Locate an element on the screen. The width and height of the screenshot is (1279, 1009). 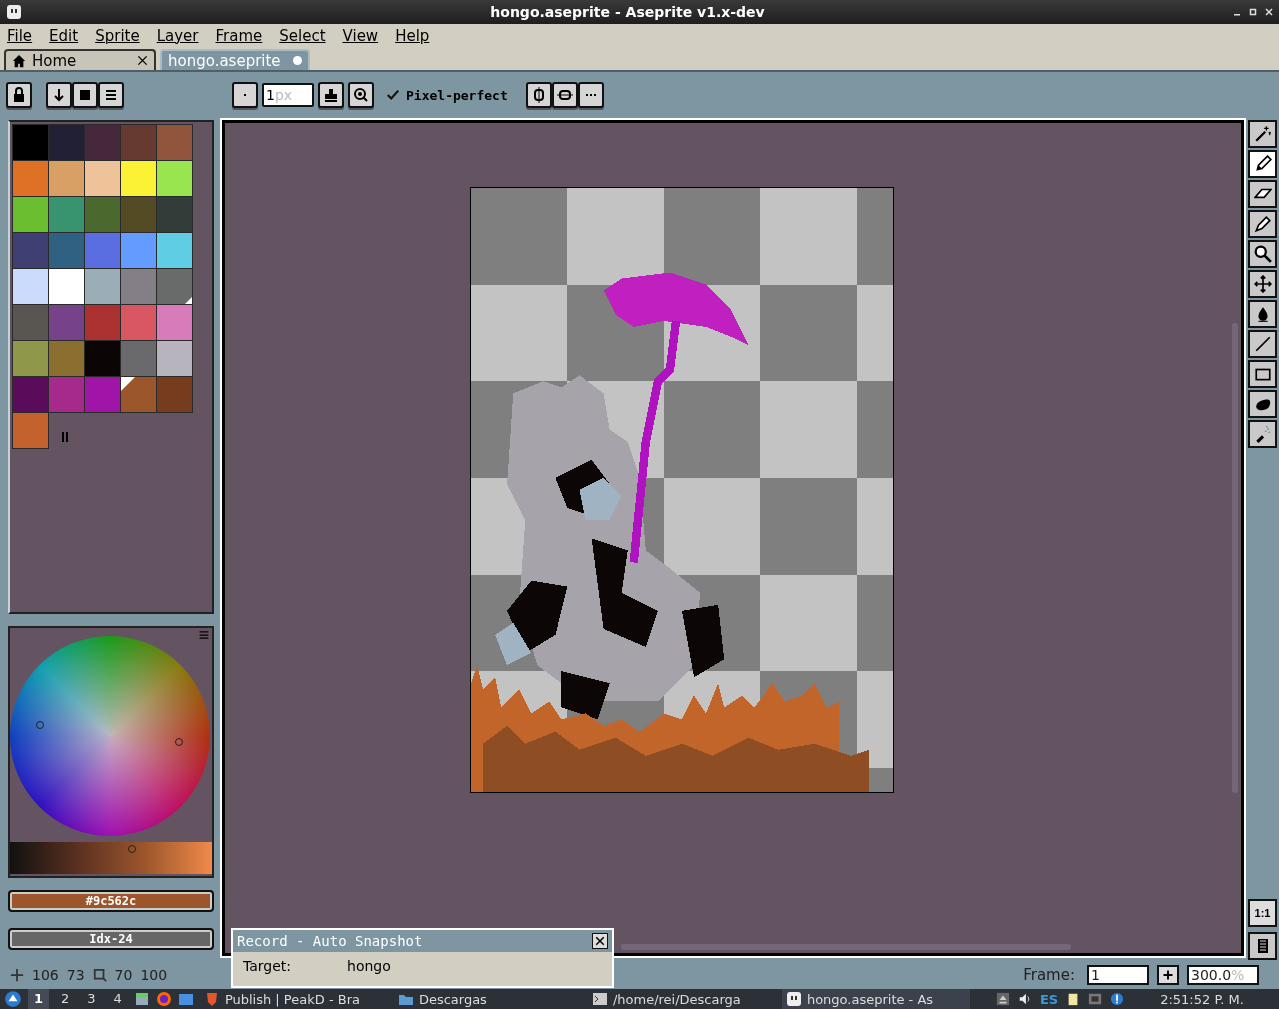
workspace-button: 1 is located at coordinates (39, 999).